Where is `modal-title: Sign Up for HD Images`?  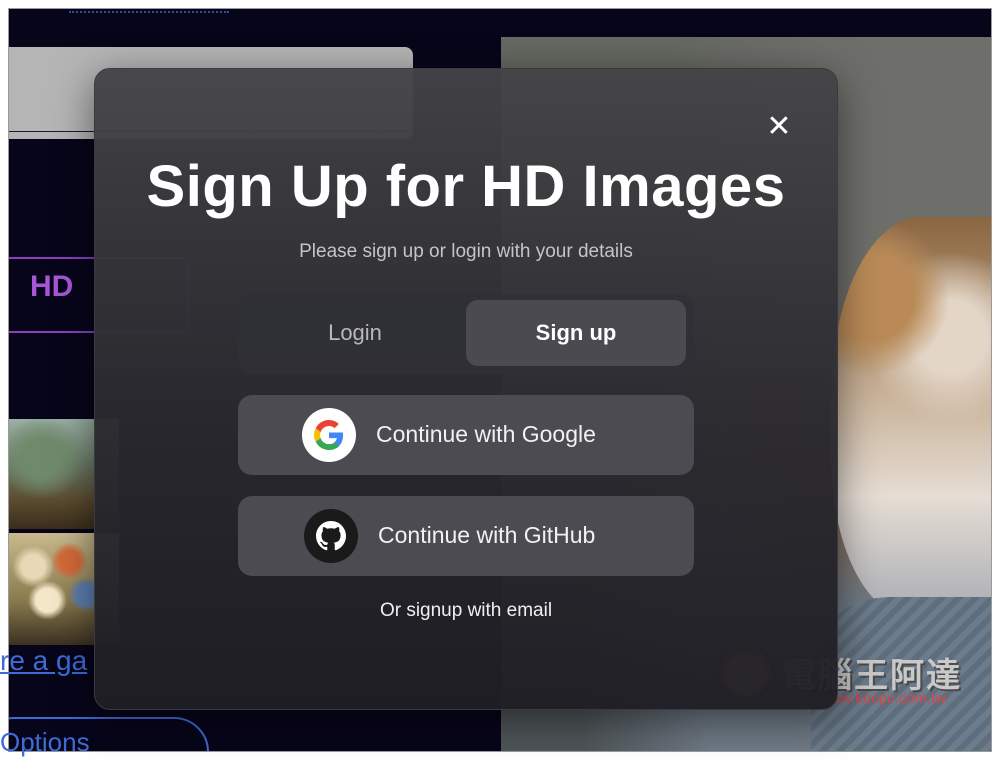
modal-title: Sign Up for HD Images is located at coordinates (466, 186).